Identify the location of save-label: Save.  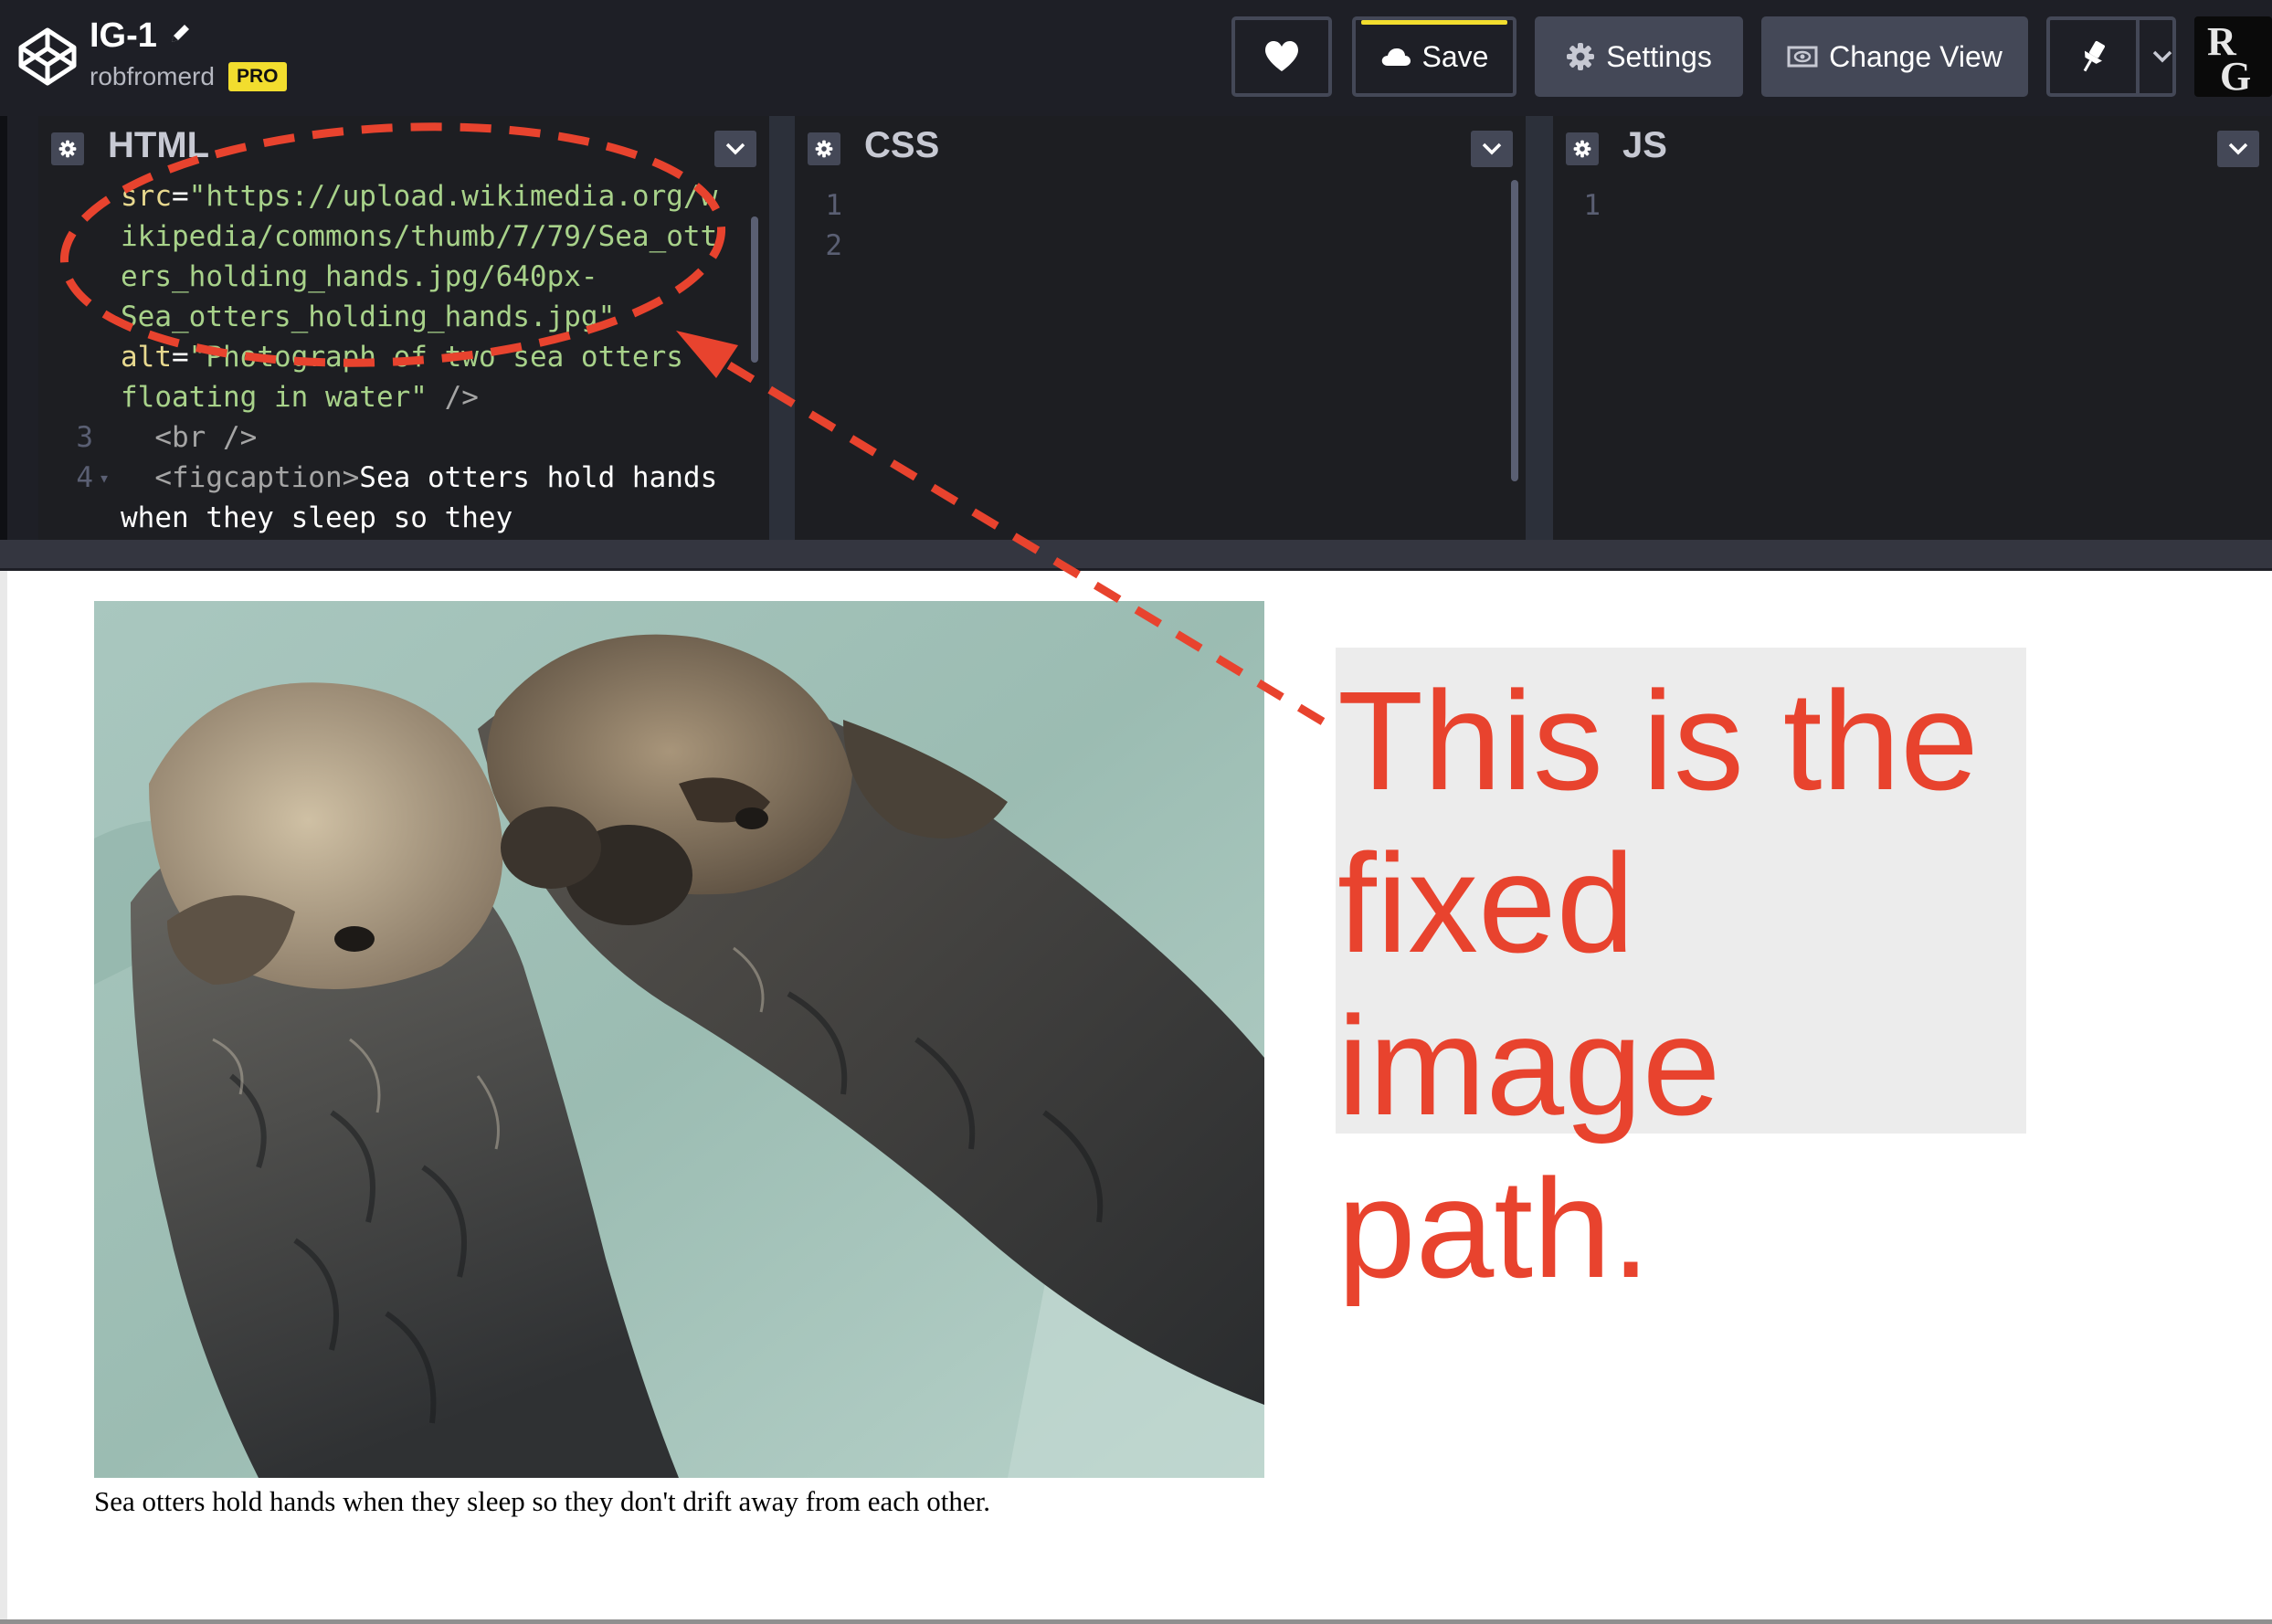
(1455, 56).